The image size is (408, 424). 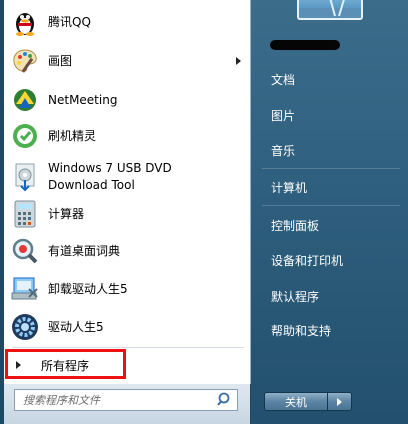 What do you see at coordinates (127, 327) in the screenshot?
I see `program-driver-life: 驱动人生5` at bounding box center [127, 327].